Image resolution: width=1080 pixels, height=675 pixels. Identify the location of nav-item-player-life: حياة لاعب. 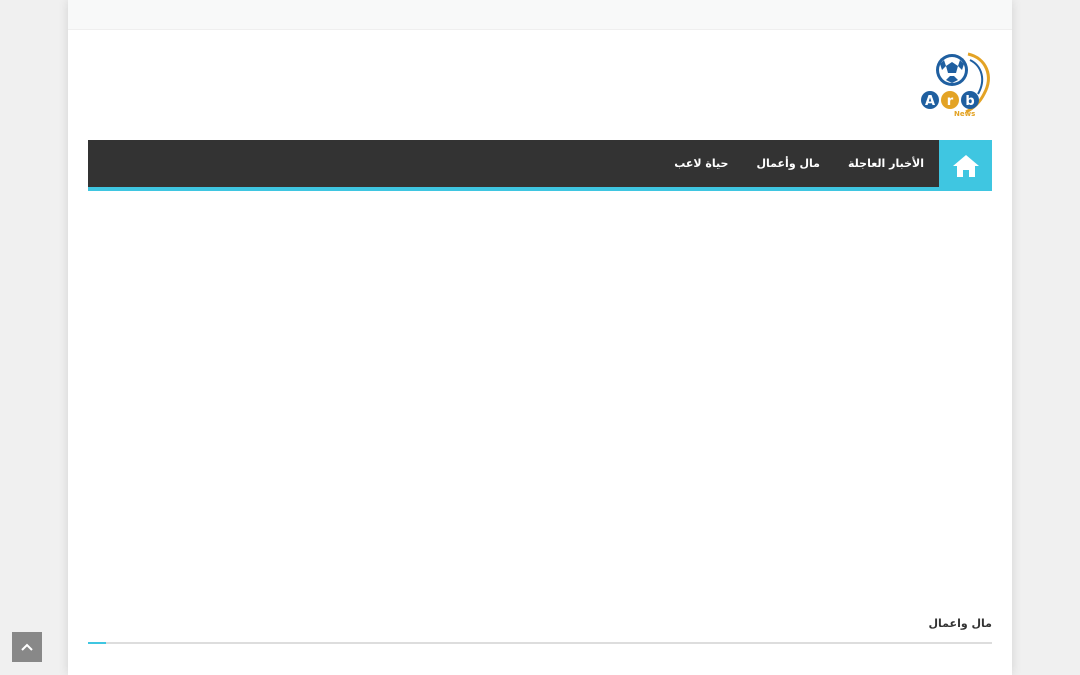
(701, 163).